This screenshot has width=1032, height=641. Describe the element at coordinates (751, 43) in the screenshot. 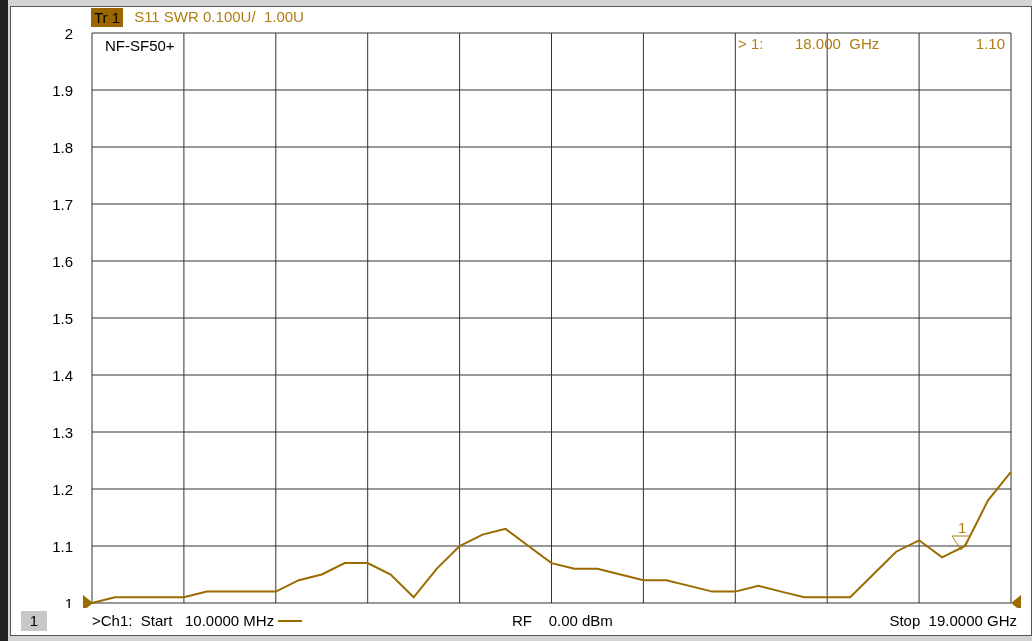

I see `marker-label: > 1:` at that location.